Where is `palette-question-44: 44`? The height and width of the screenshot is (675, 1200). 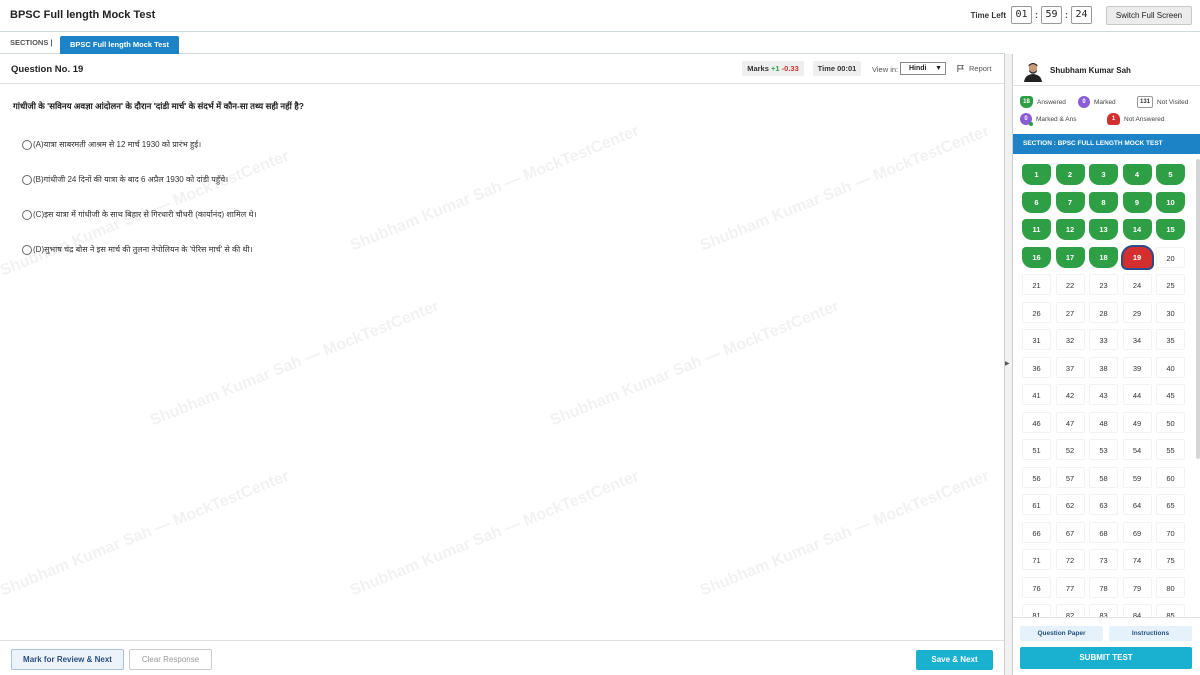
palette-question-44: 44 is located at coordinates (1137, 394).